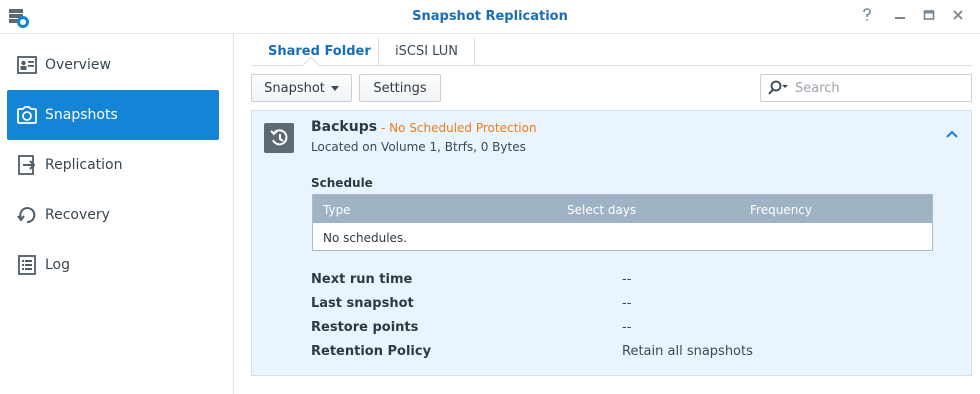  I want to click on sidebar-item-overview: Overview, so click(113, 65).